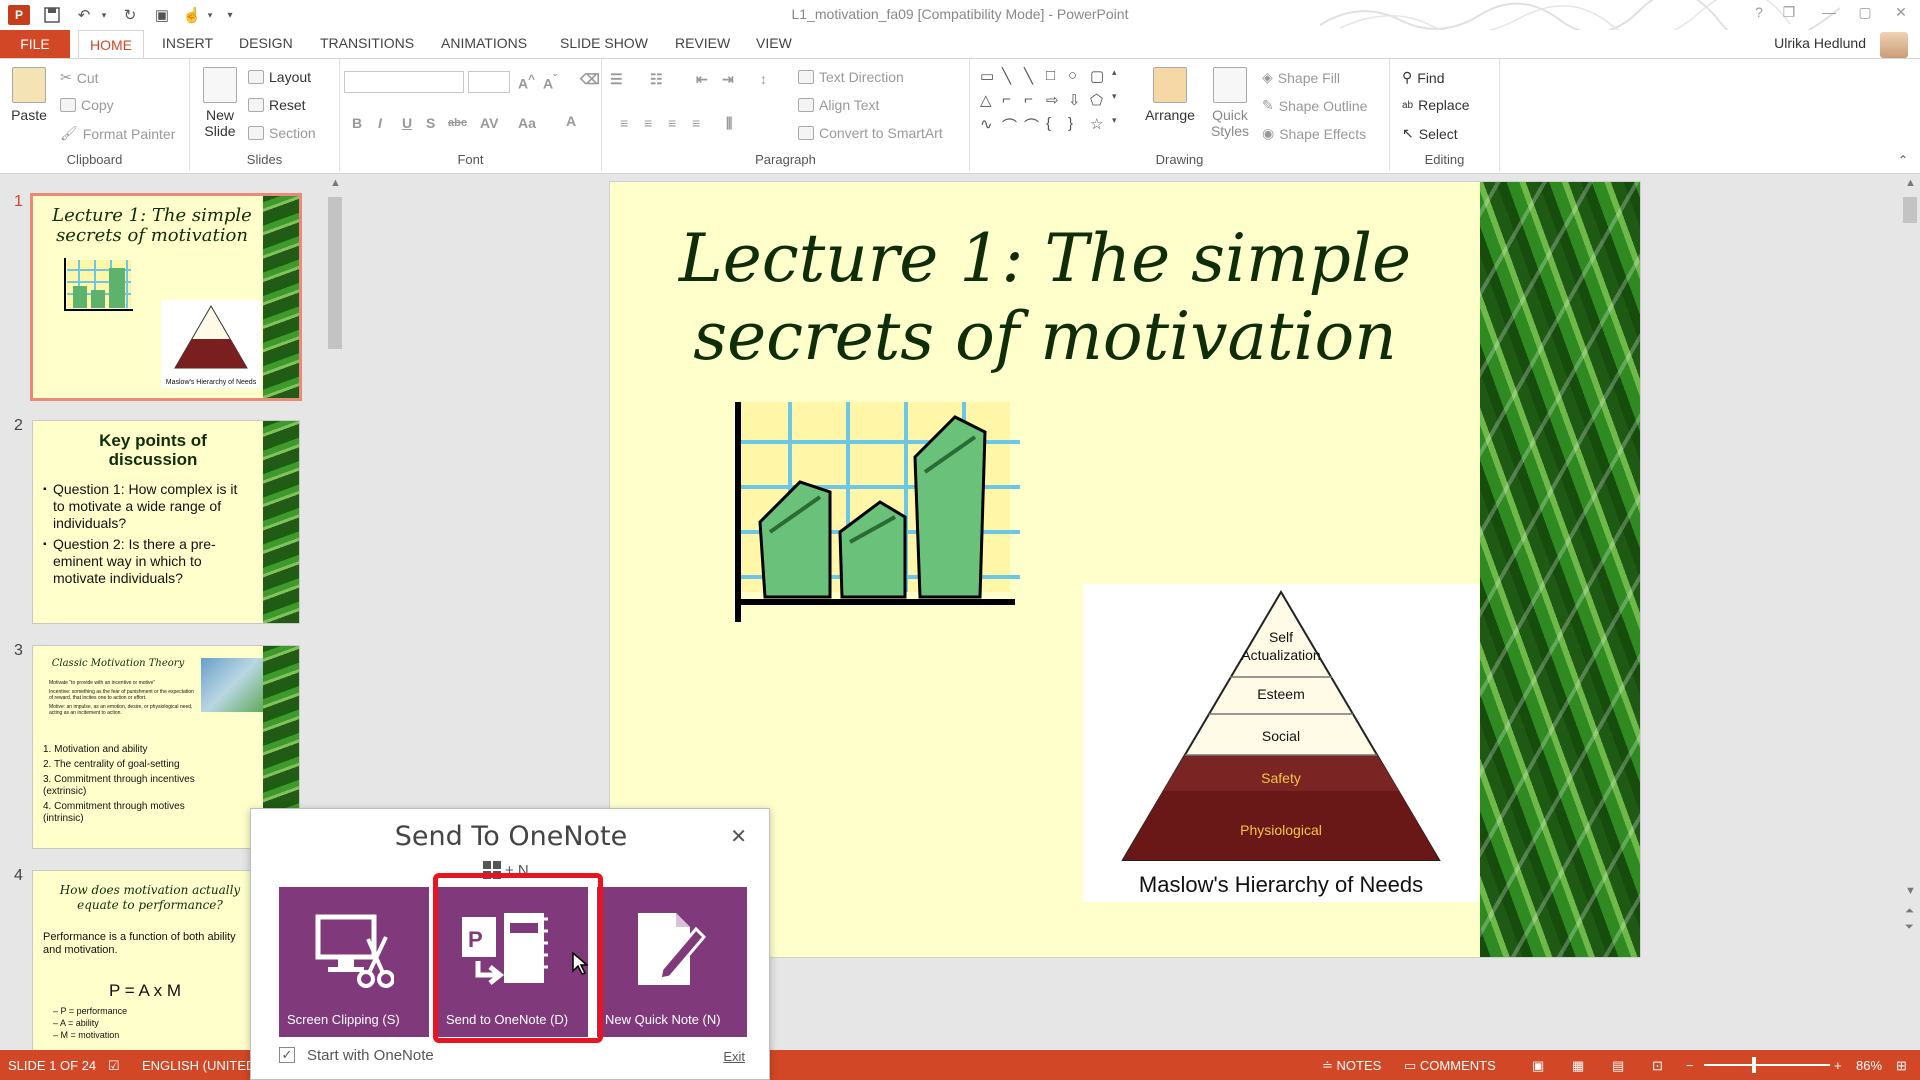 This screenshot has height=1080, width=1920. Describe the element at coordinates (357, 123) in the screenshot. I see `bold-button: B` at that location.